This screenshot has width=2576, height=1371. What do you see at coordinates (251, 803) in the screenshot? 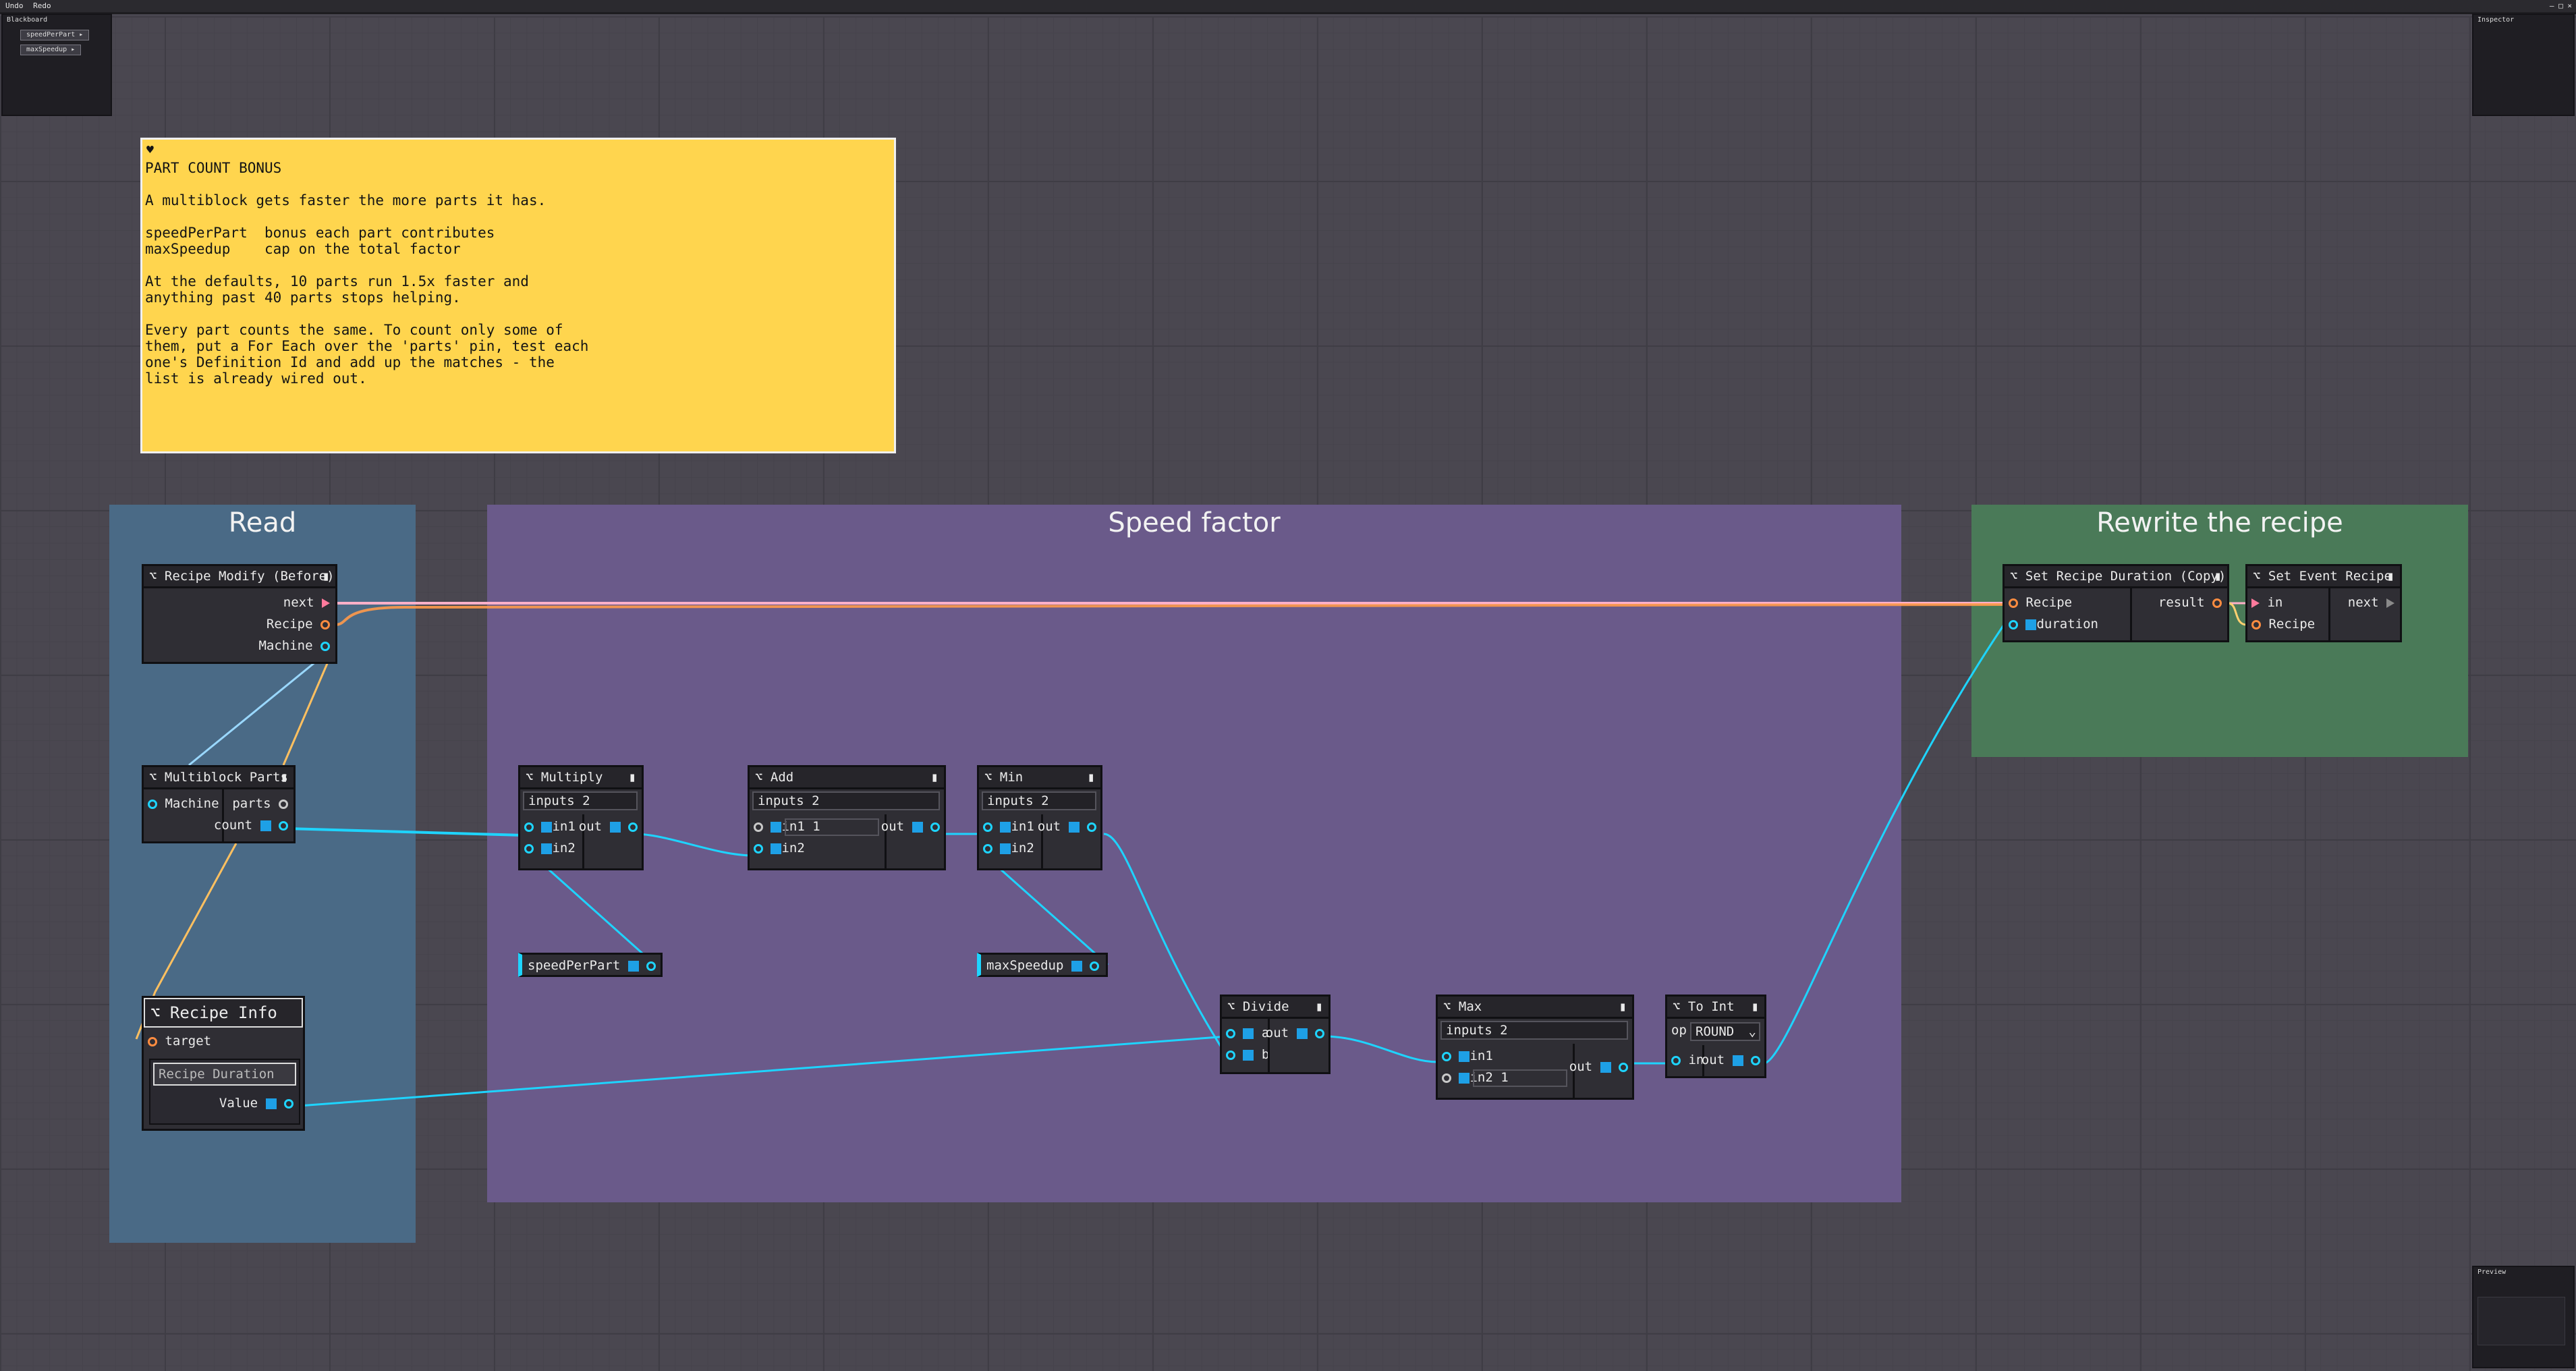
I see `port-label: parts` at bounding box center [251, 803].